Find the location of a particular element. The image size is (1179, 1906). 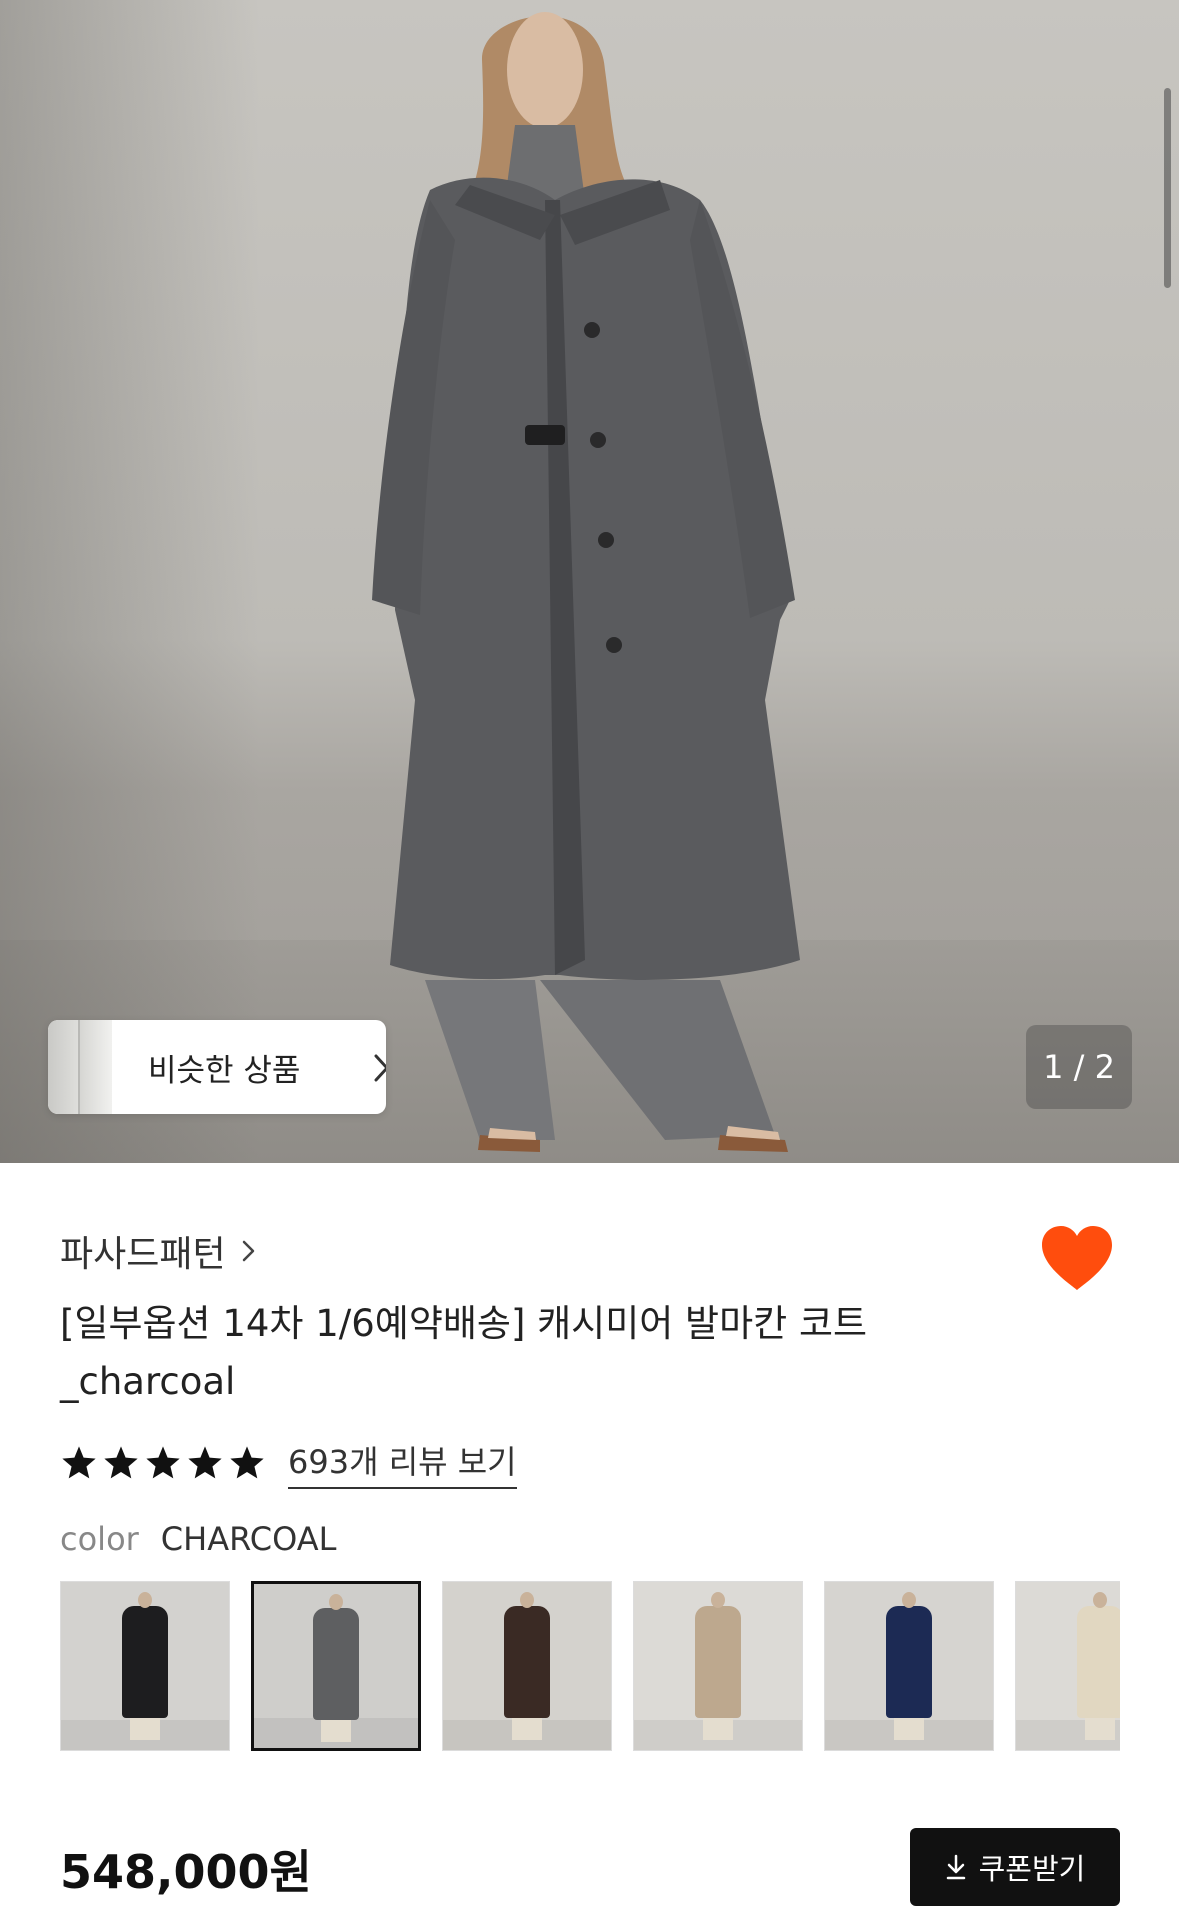

color-option-row: color CHARCOAL is located at coordinates (198, 1539).